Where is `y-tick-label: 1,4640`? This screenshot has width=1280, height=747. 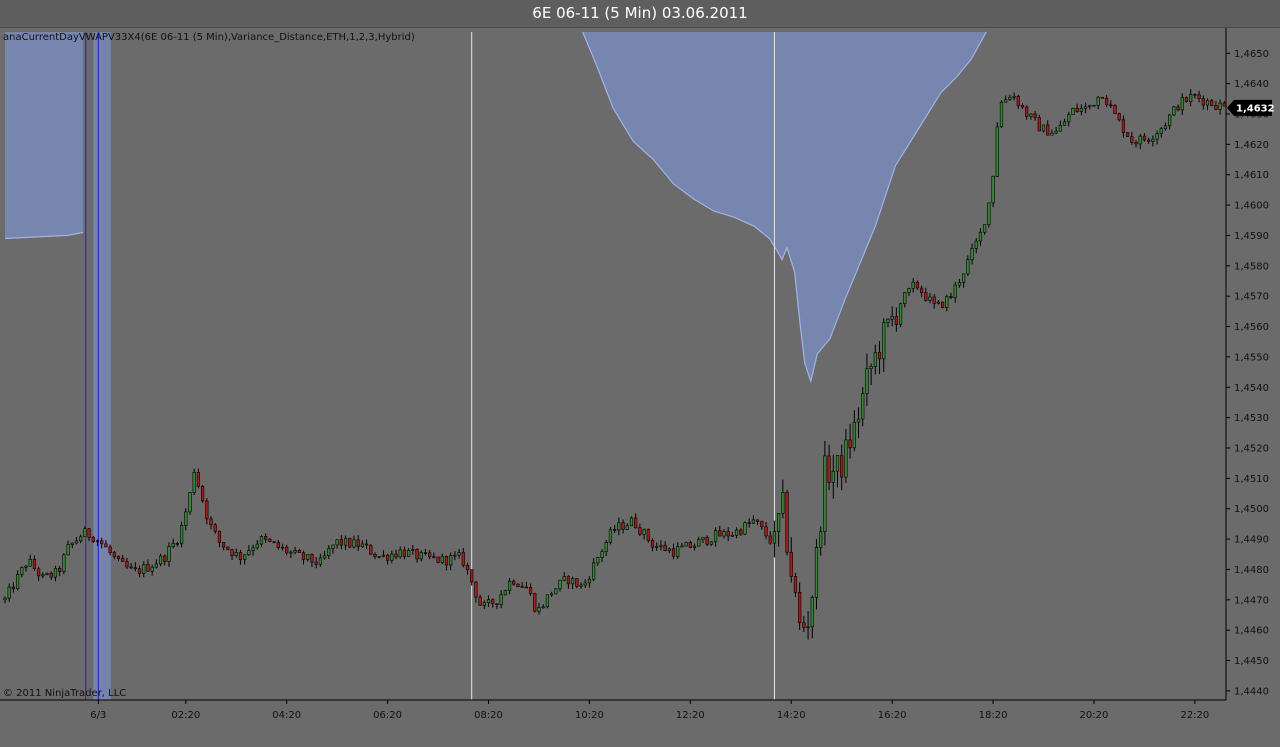
y-tick-label: 1,4640 is located at coordinates (1251, 84).